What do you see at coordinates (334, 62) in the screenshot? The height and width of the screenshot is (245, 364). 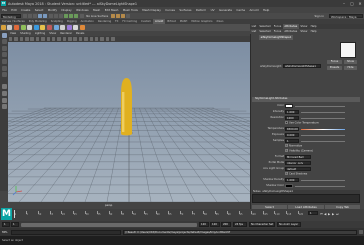 I see `focus-button: Focus` at bounding box center [334, 62].